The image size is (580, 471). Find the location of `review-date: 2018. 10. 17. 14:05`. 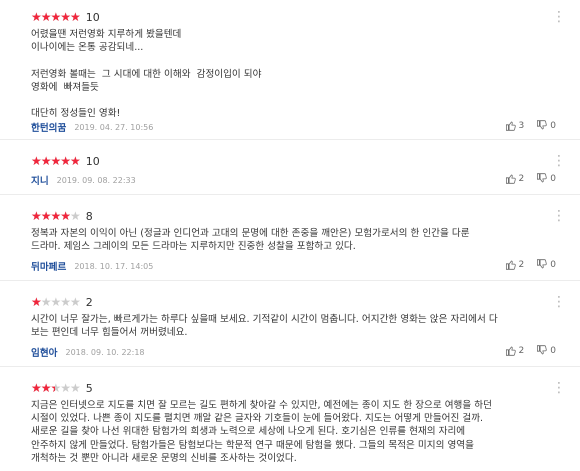

review-date: 2018. 10. 17. 14:05 is located at coordinates (114, 266).